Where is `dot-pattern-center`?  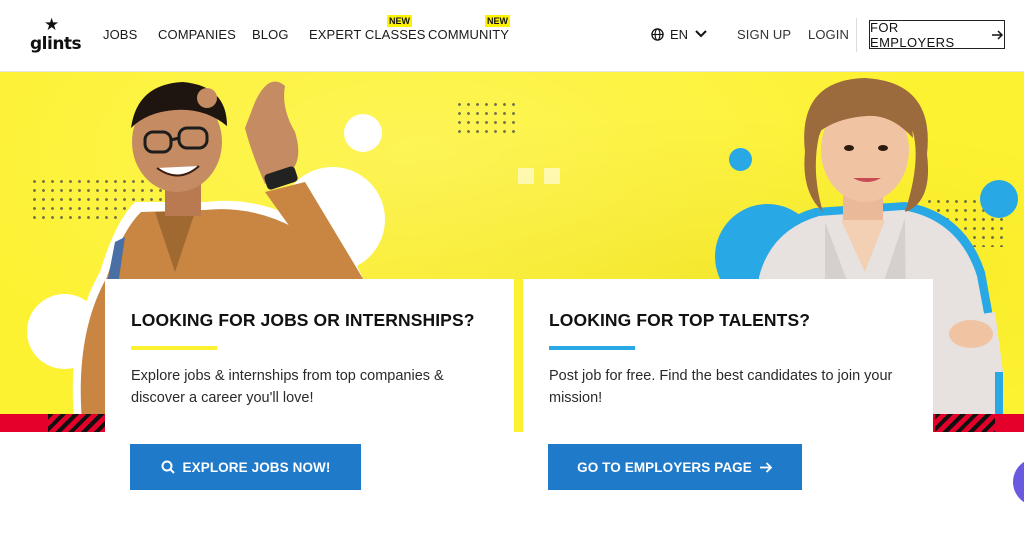 dot-pattern-center is located at coordinates (487, 117).